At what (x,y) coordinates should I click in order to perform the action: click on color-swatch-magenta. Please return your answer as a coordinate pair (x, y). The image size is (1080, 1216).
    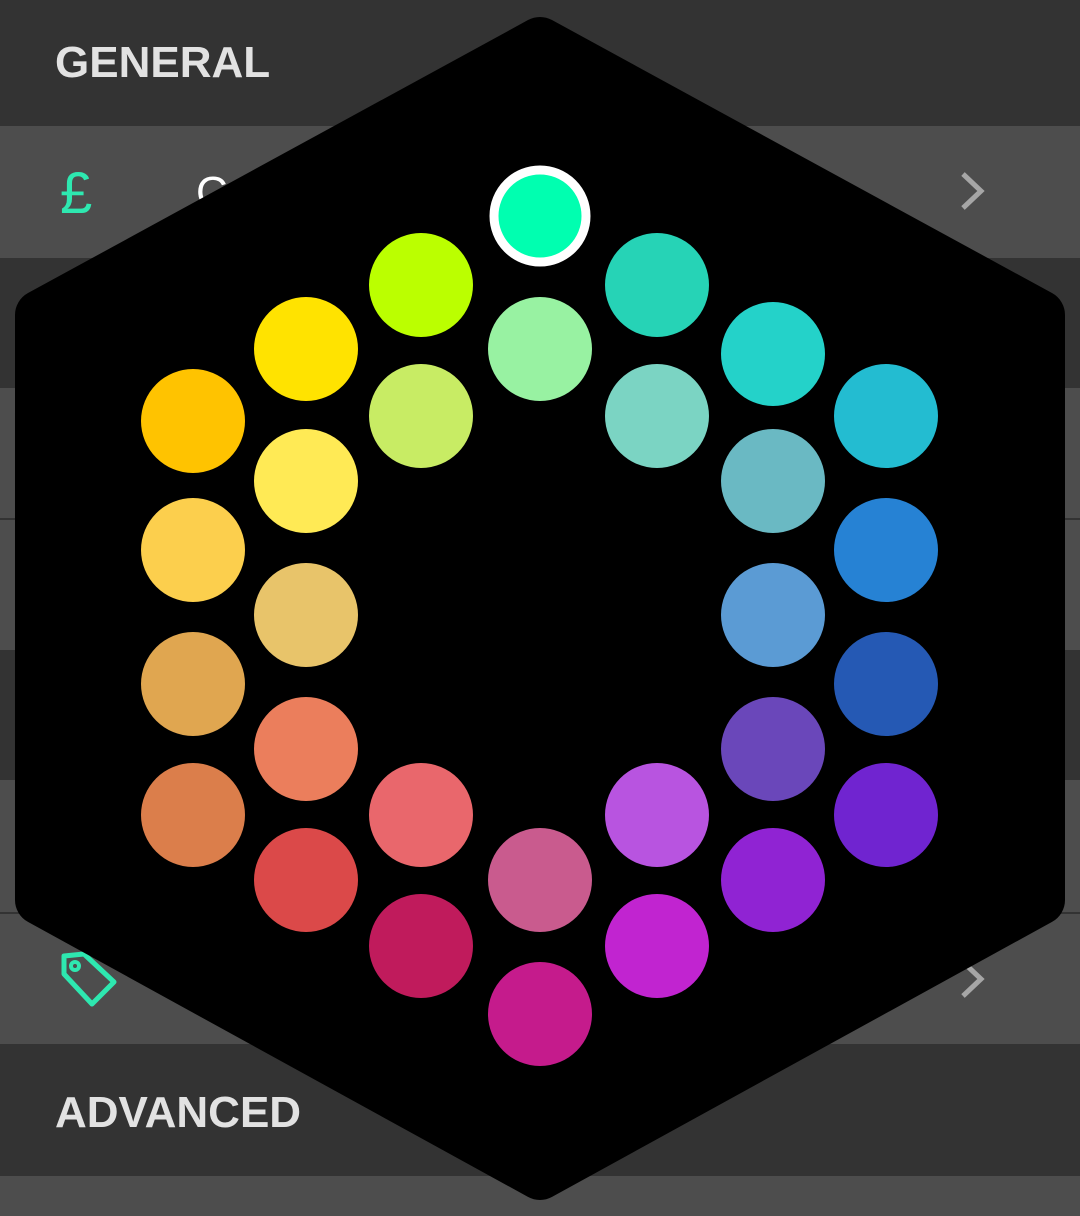
    Looking at the image, I should click on (657, 946).